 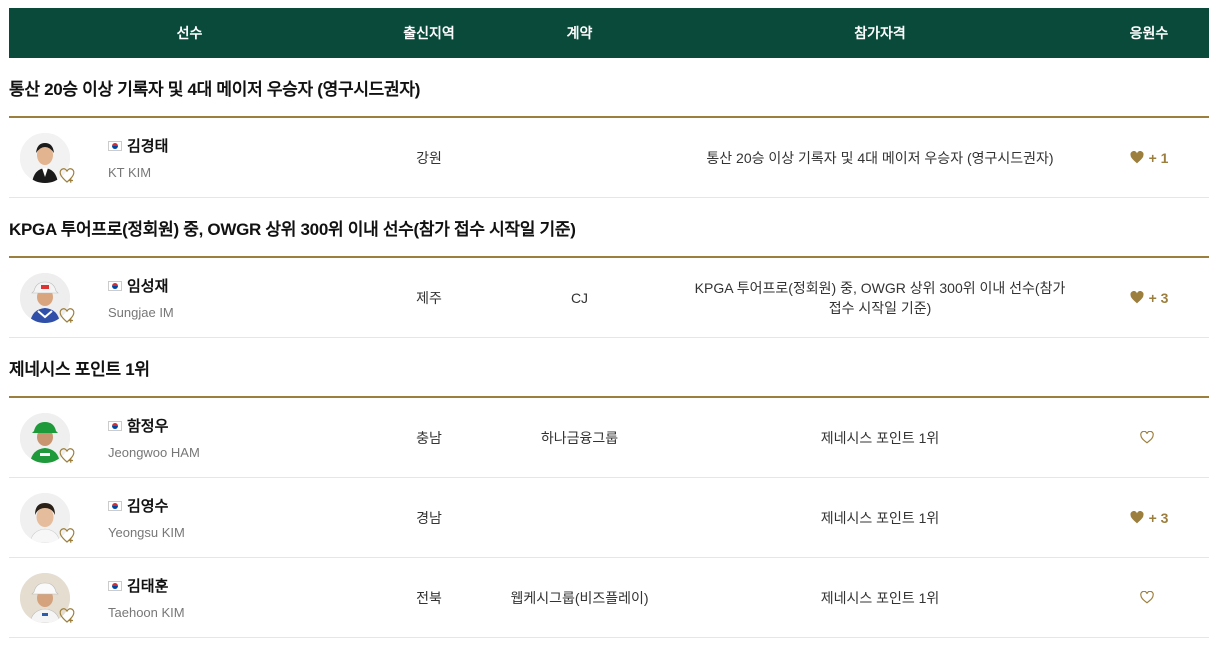 What do you see at coordinates (609, 368) in the screenshot?
I see `section-title: 제네시스 포인트 1위` at bounding box center [609, 368].